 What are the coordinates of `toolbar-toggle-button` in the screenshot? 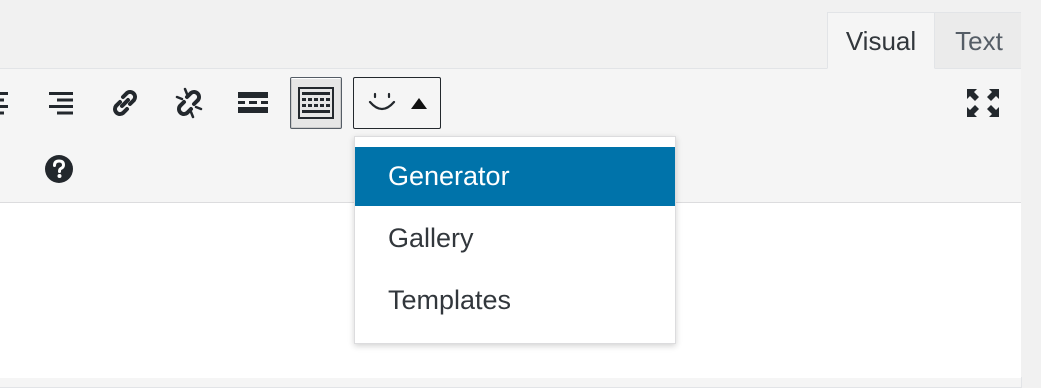 It's located at (316, 103).